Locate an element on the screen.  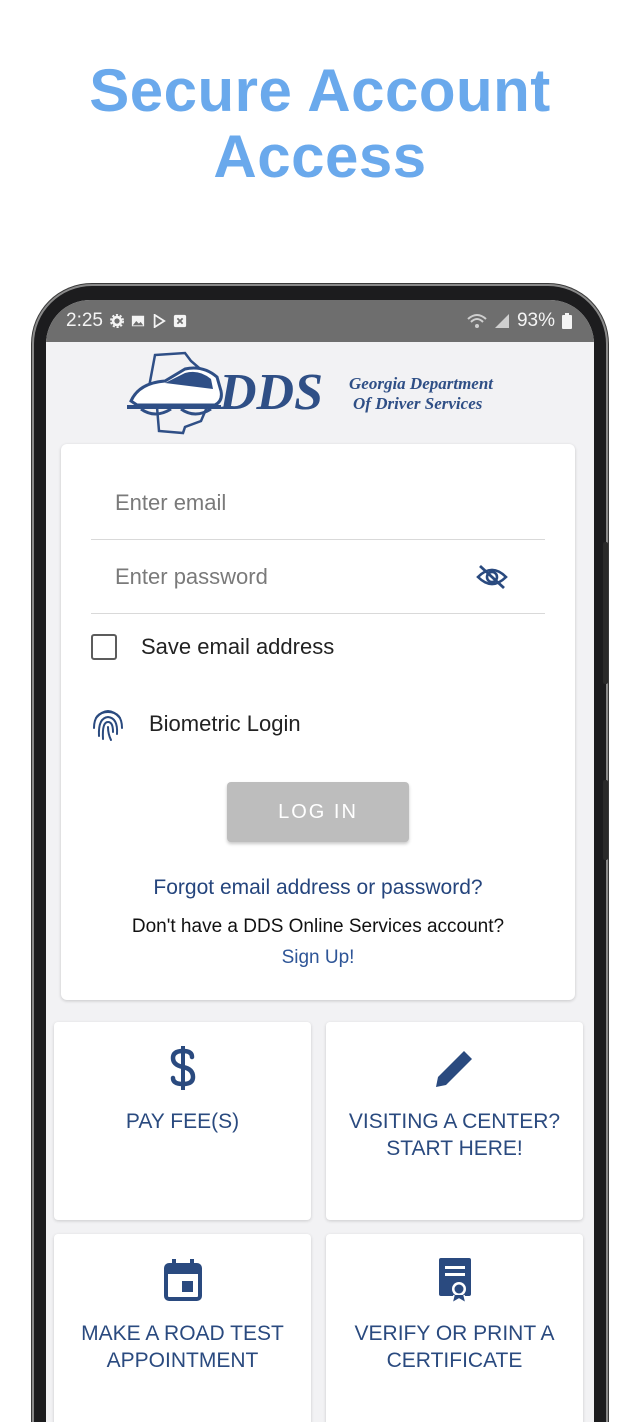
tile-pay-fees: PAY FEE(S) is located at coordinates (182, 1121).